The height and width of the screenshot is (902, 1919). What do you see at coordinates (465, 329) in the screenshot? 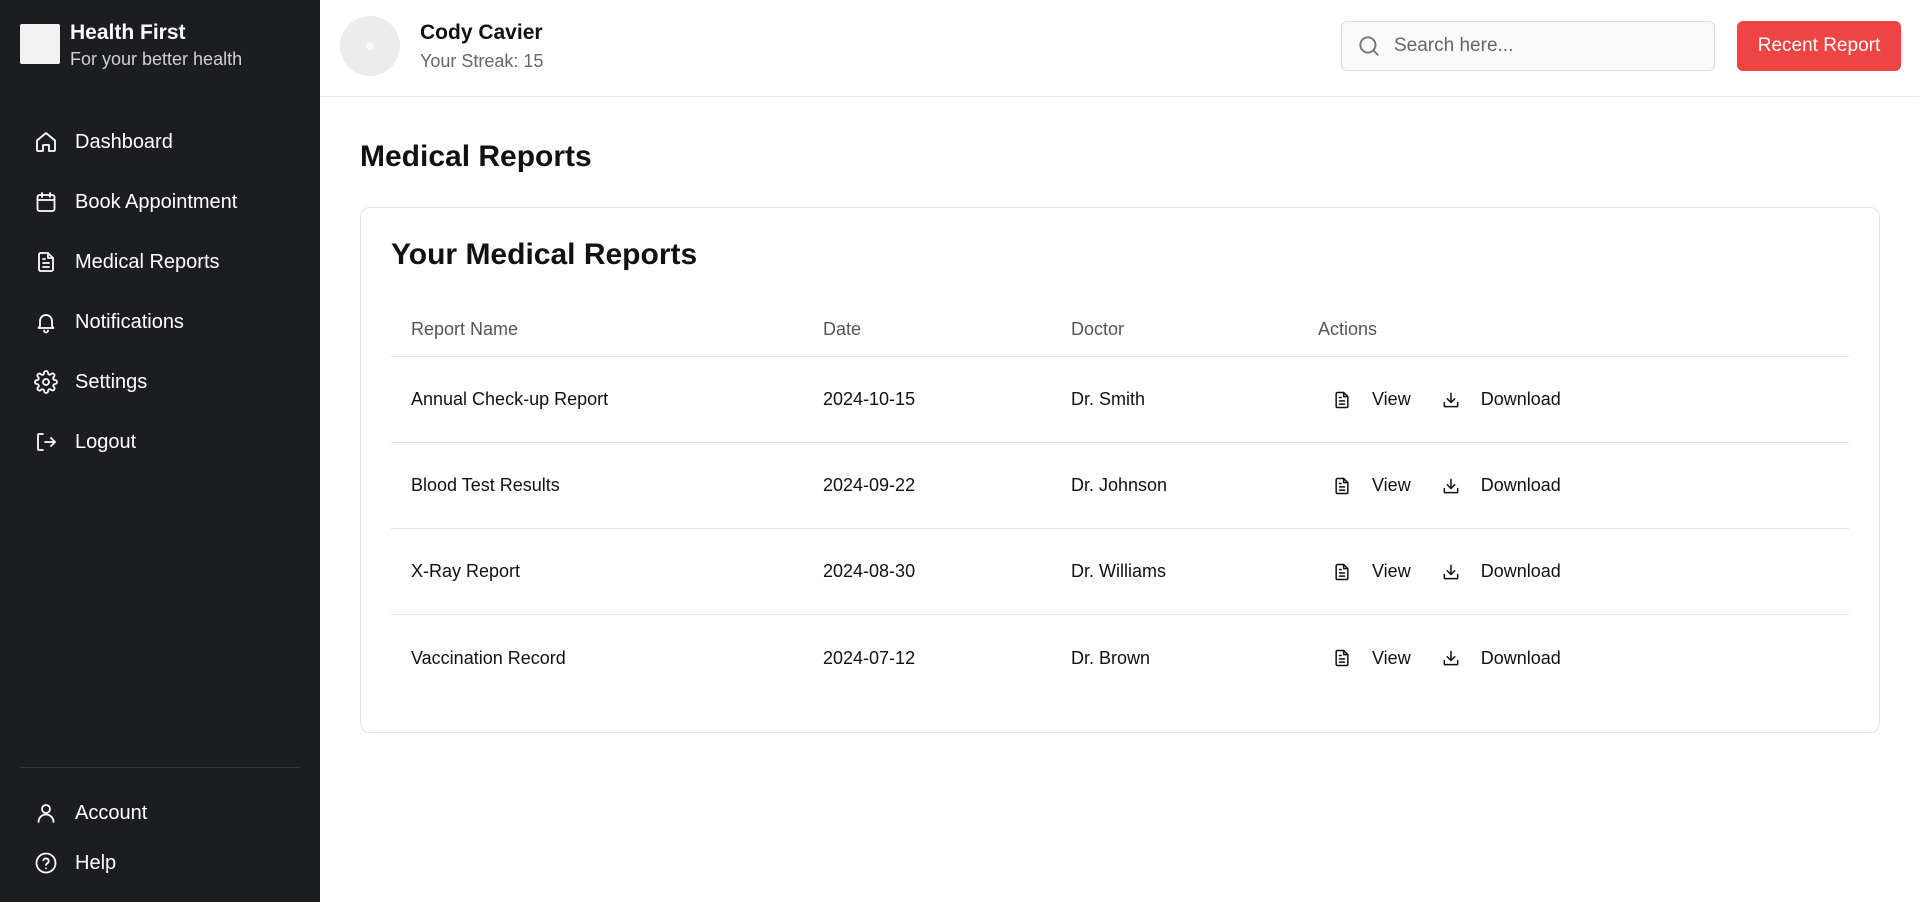
I see `column-header-report-name: Report Name` at bounding box center [465, 329].